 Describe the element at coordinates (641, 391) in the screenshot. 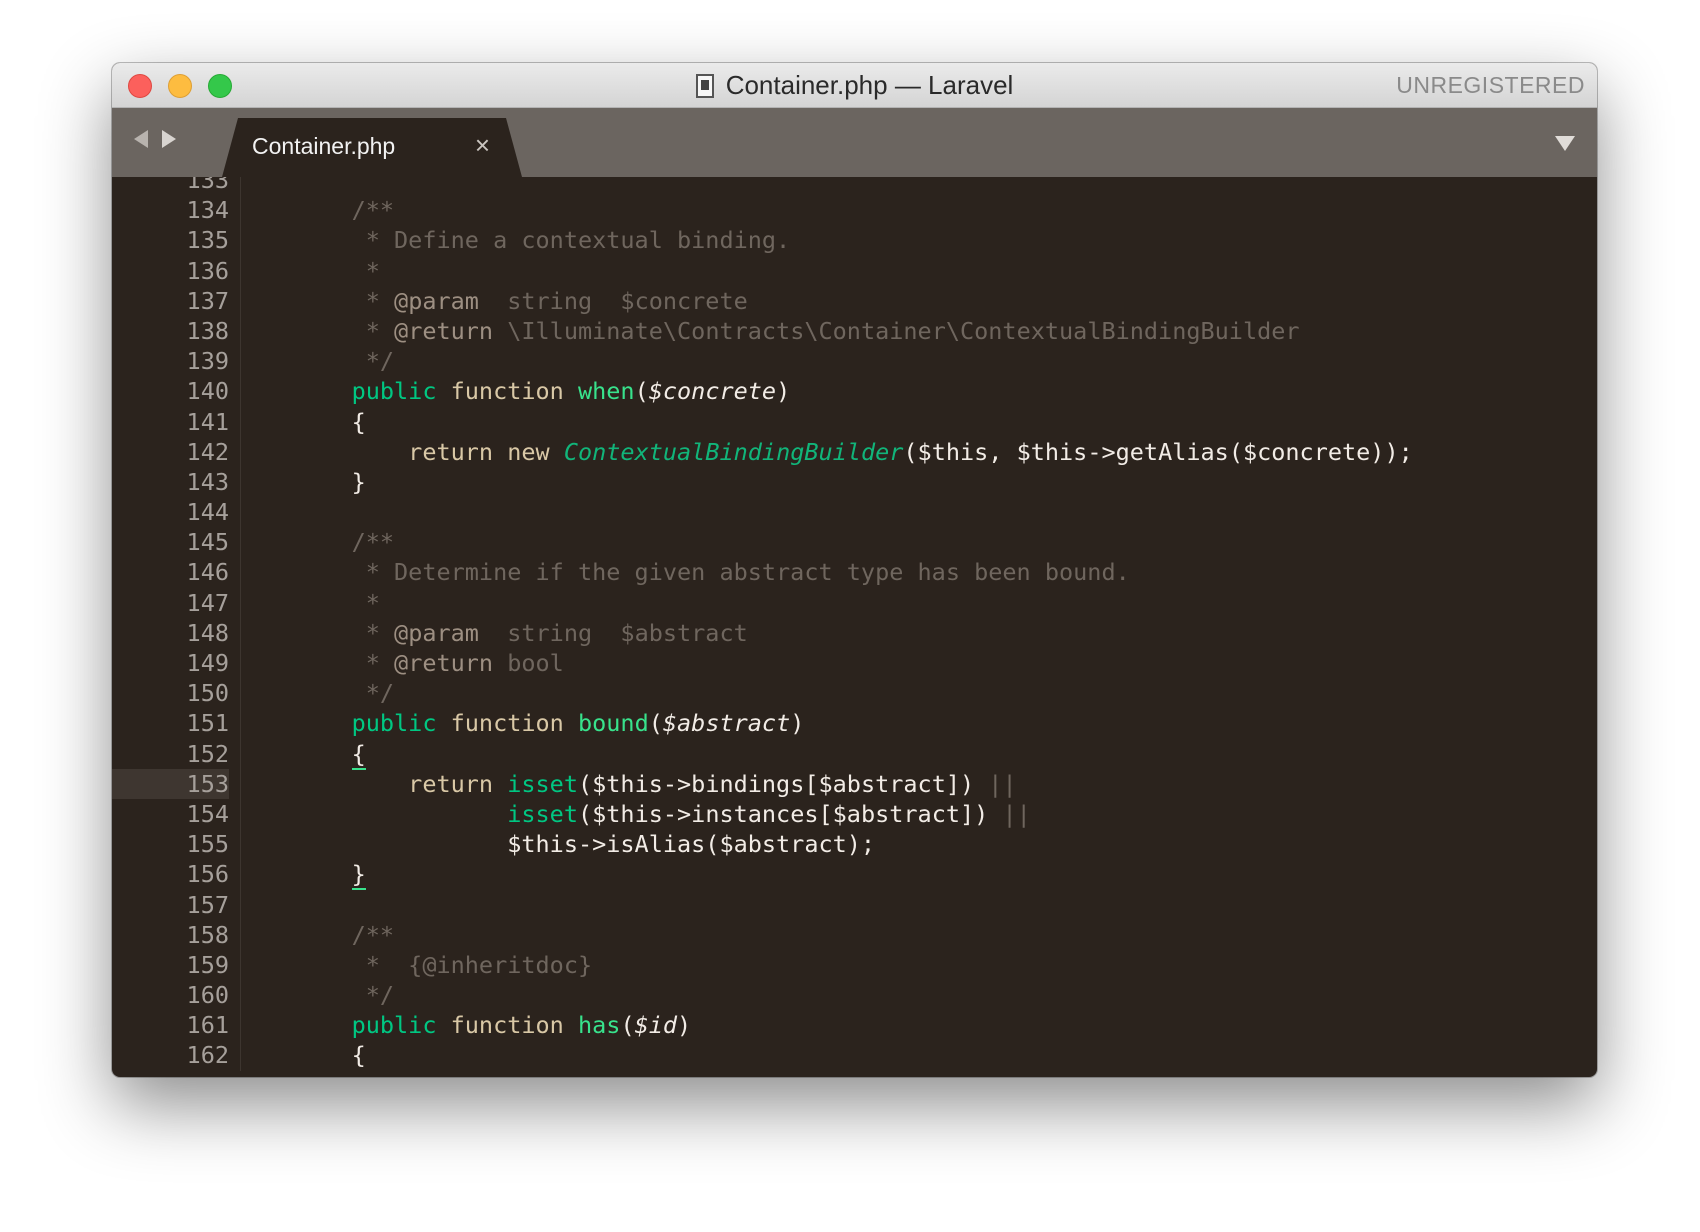

I see `code-token: (` at that location.